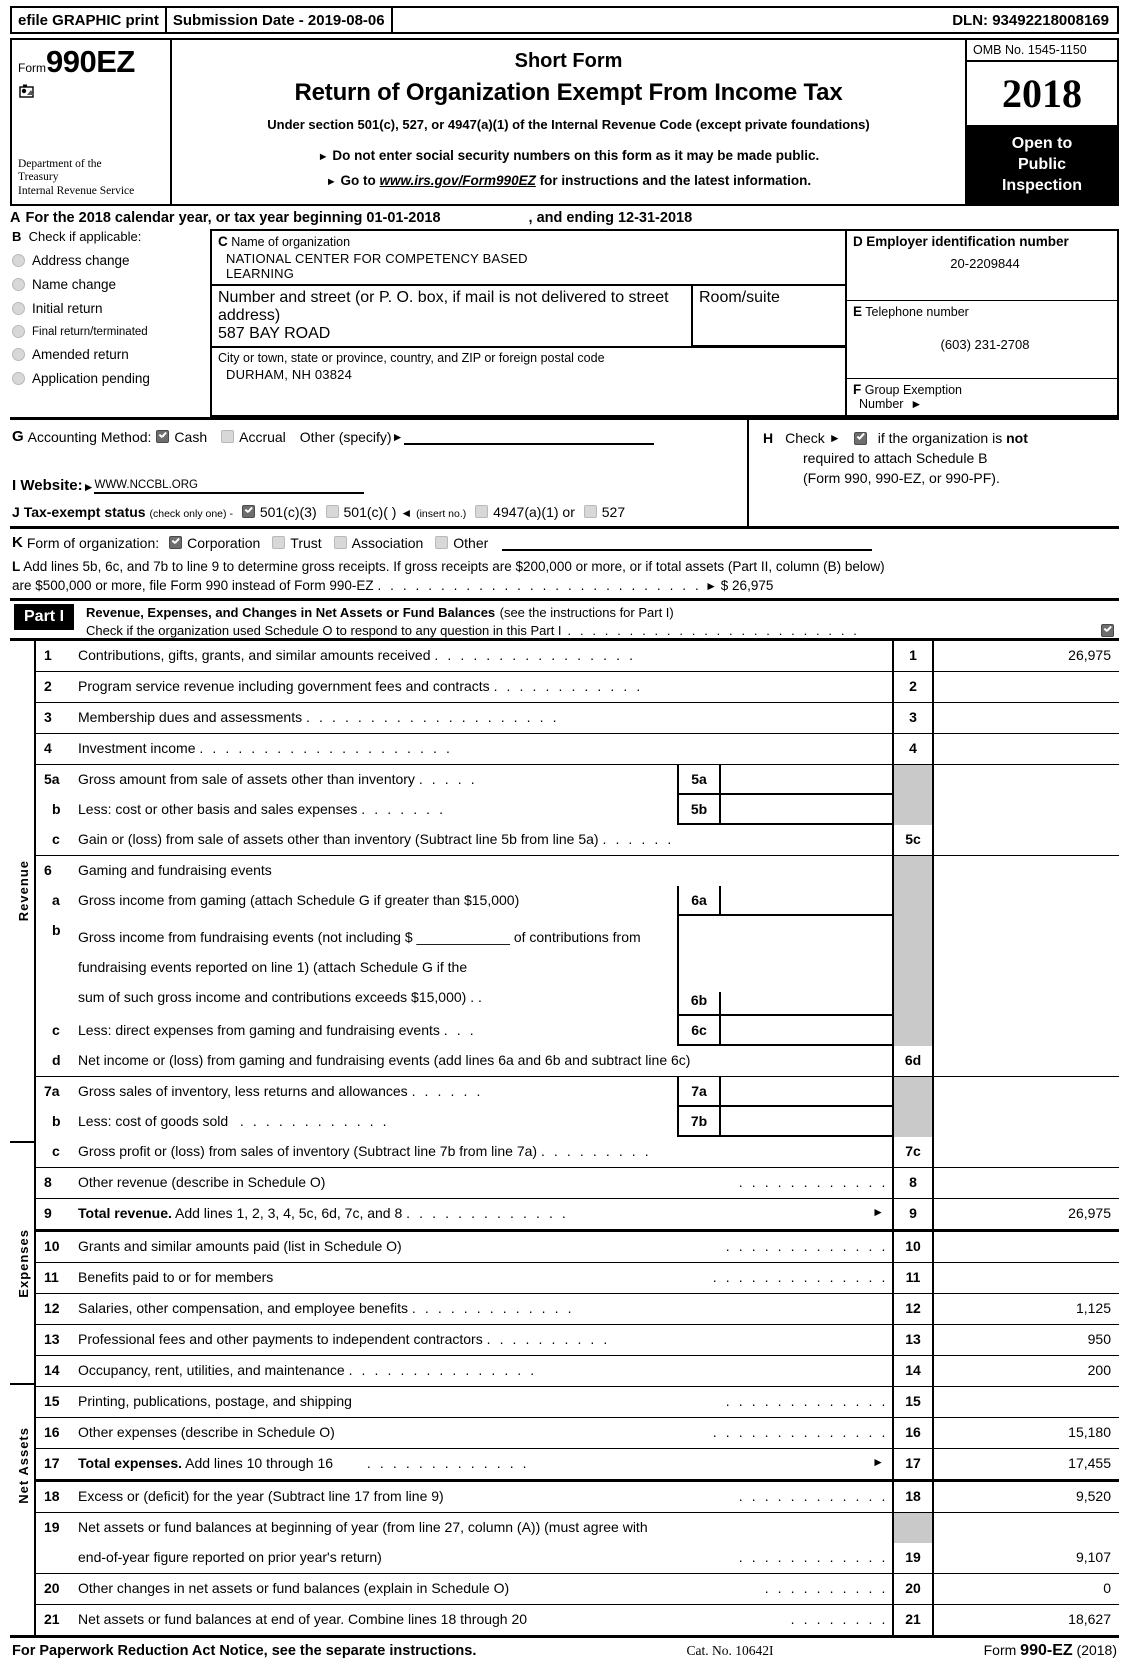 The width and height of the screenshot is (1129, 1668). I want to click on initial-return-checkbox-icon, so click(18, 308).